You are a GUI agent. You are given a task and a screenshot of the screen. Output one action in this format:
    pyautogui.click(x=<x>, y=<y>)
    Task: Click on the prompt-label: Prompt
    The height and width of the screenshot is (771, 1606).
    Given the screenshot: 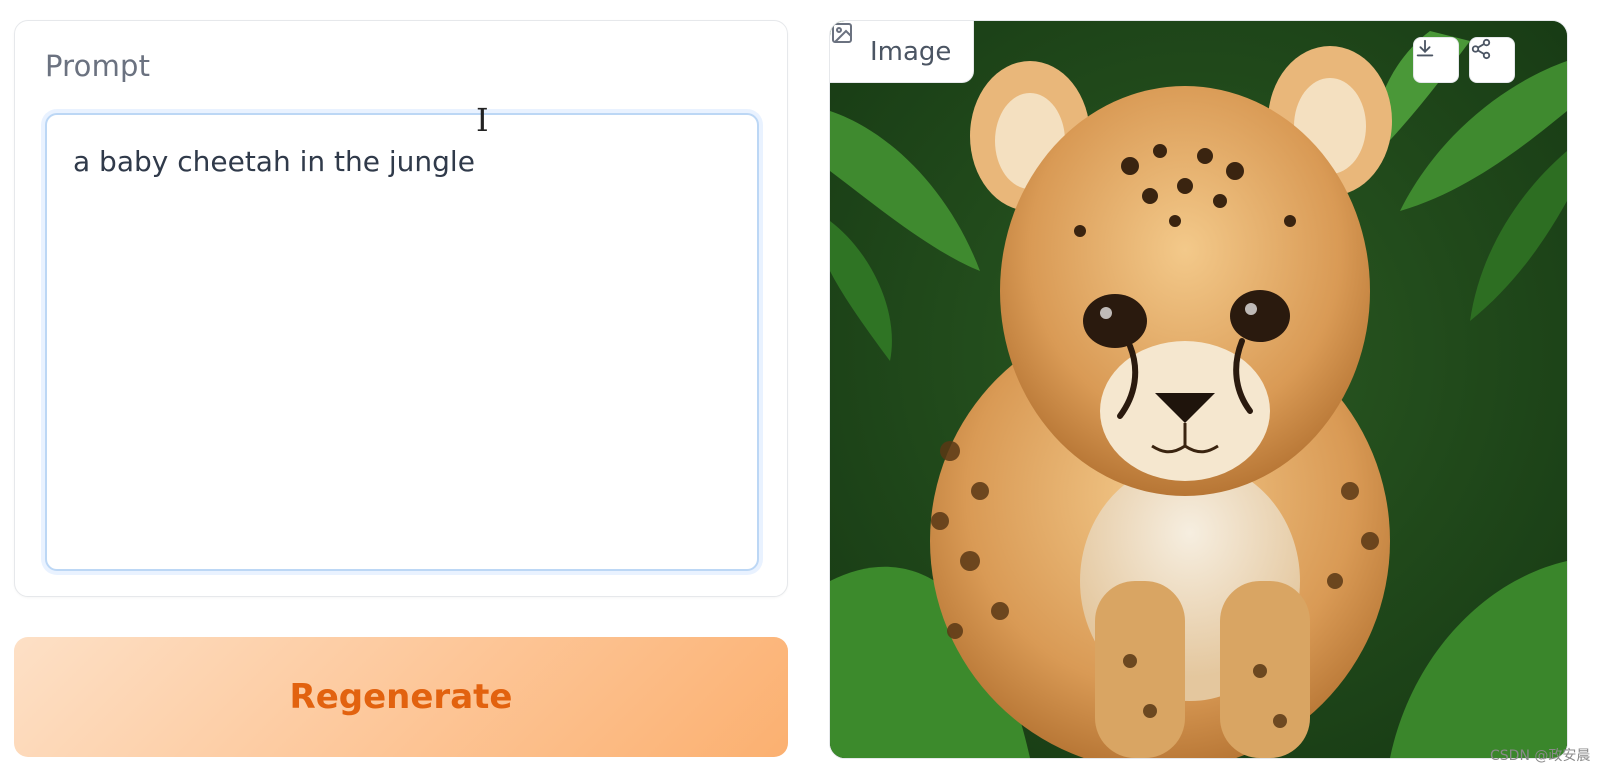 What is the action you would take?
    pyautogui.click(x=98, y=66)
    